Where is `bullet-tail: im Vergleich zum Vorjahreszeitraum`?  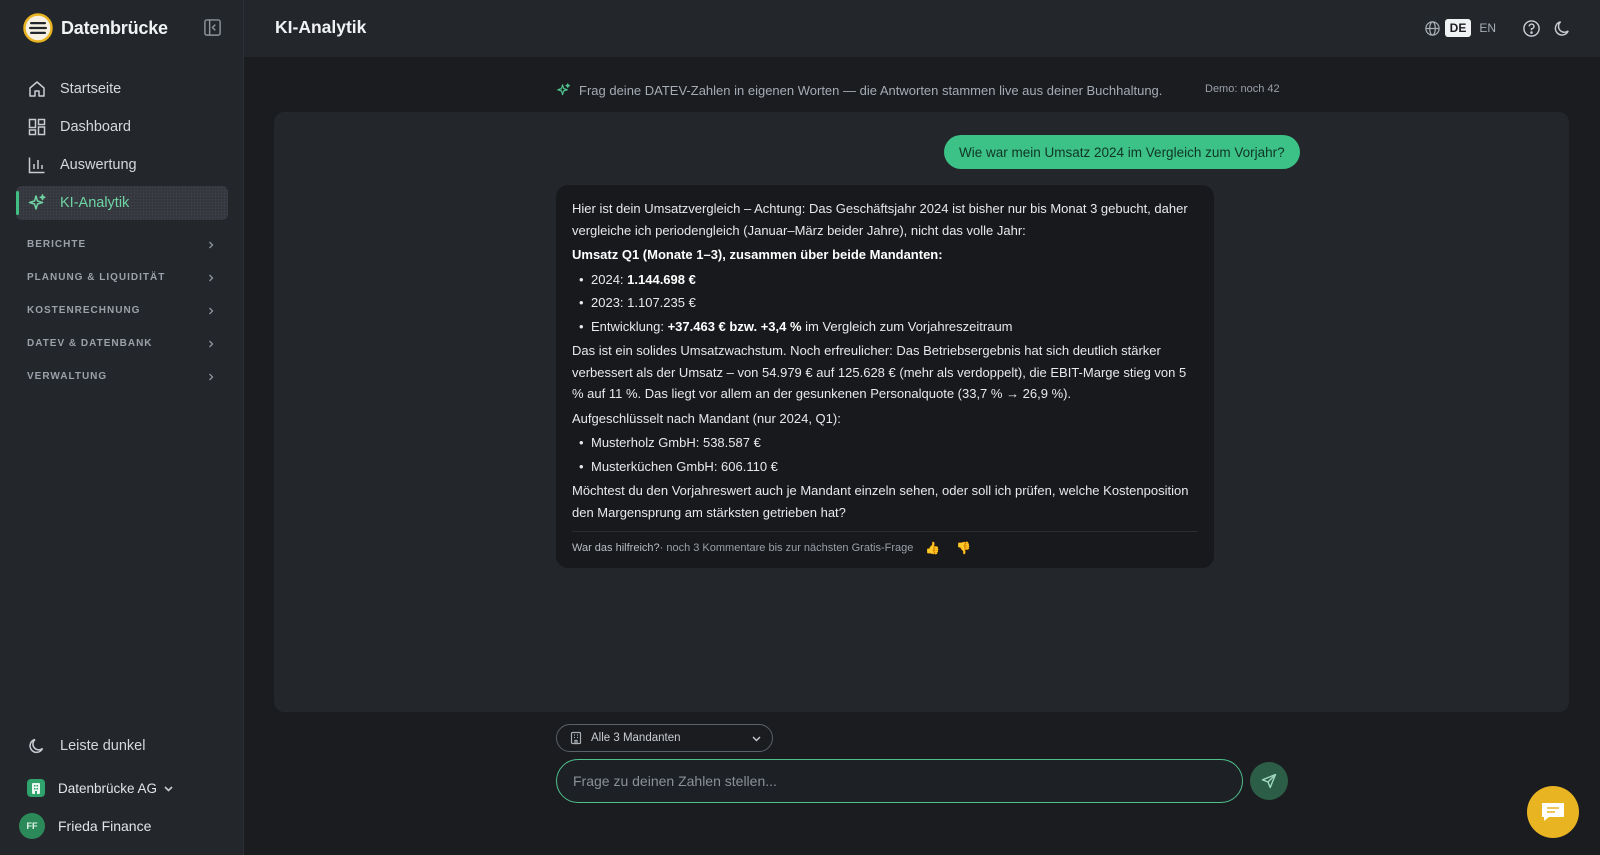
bullet-tail: im Vergleich zum Vorjahreszeitraum is located at coordinates (907, 326).